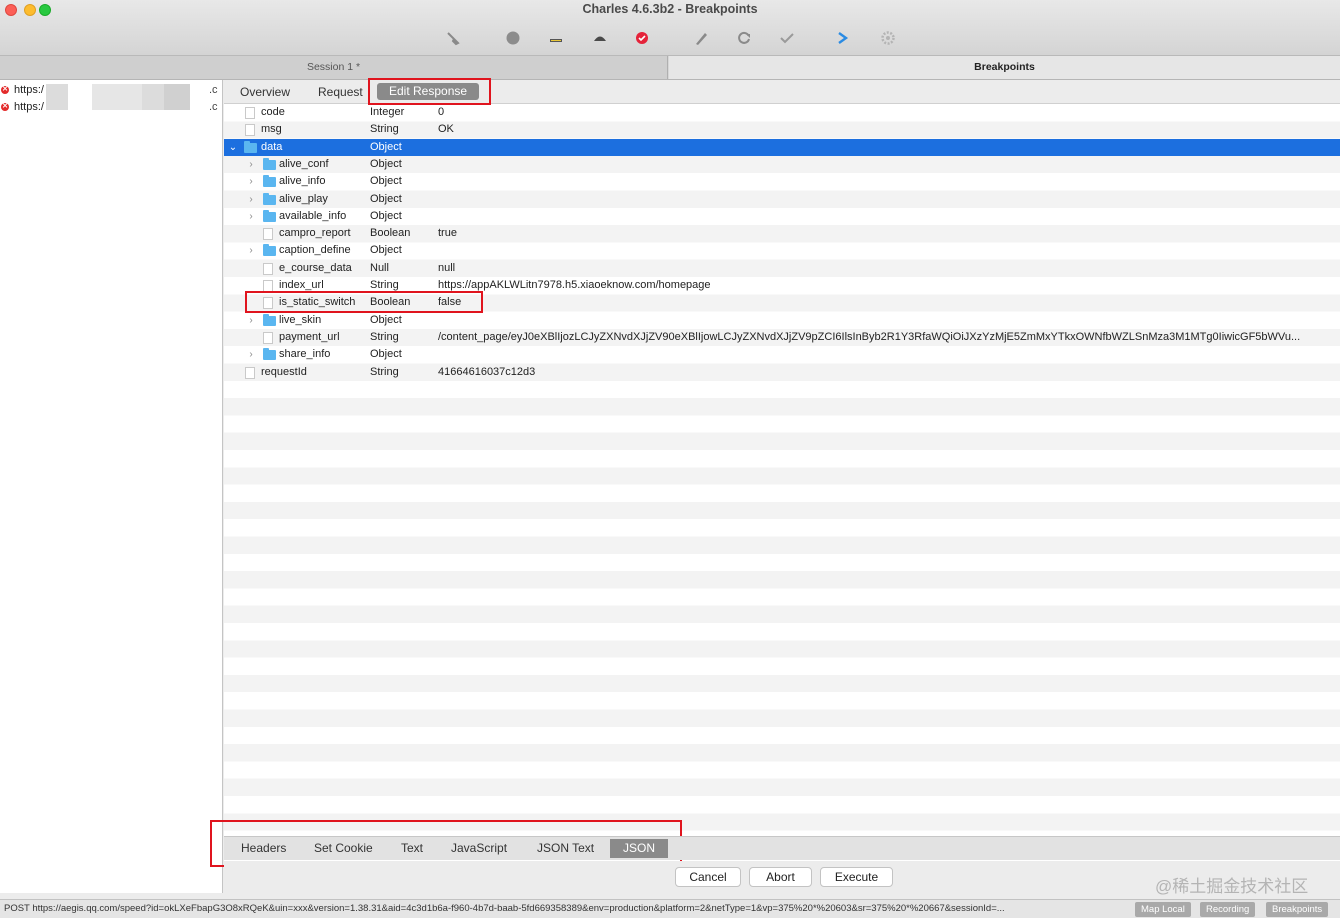 Image resolution: width=1340 pixels, height=918 pixels. Describe the element at coordinates (856, 877) in the screenshot. I see `execute-button: Execute` at that location.